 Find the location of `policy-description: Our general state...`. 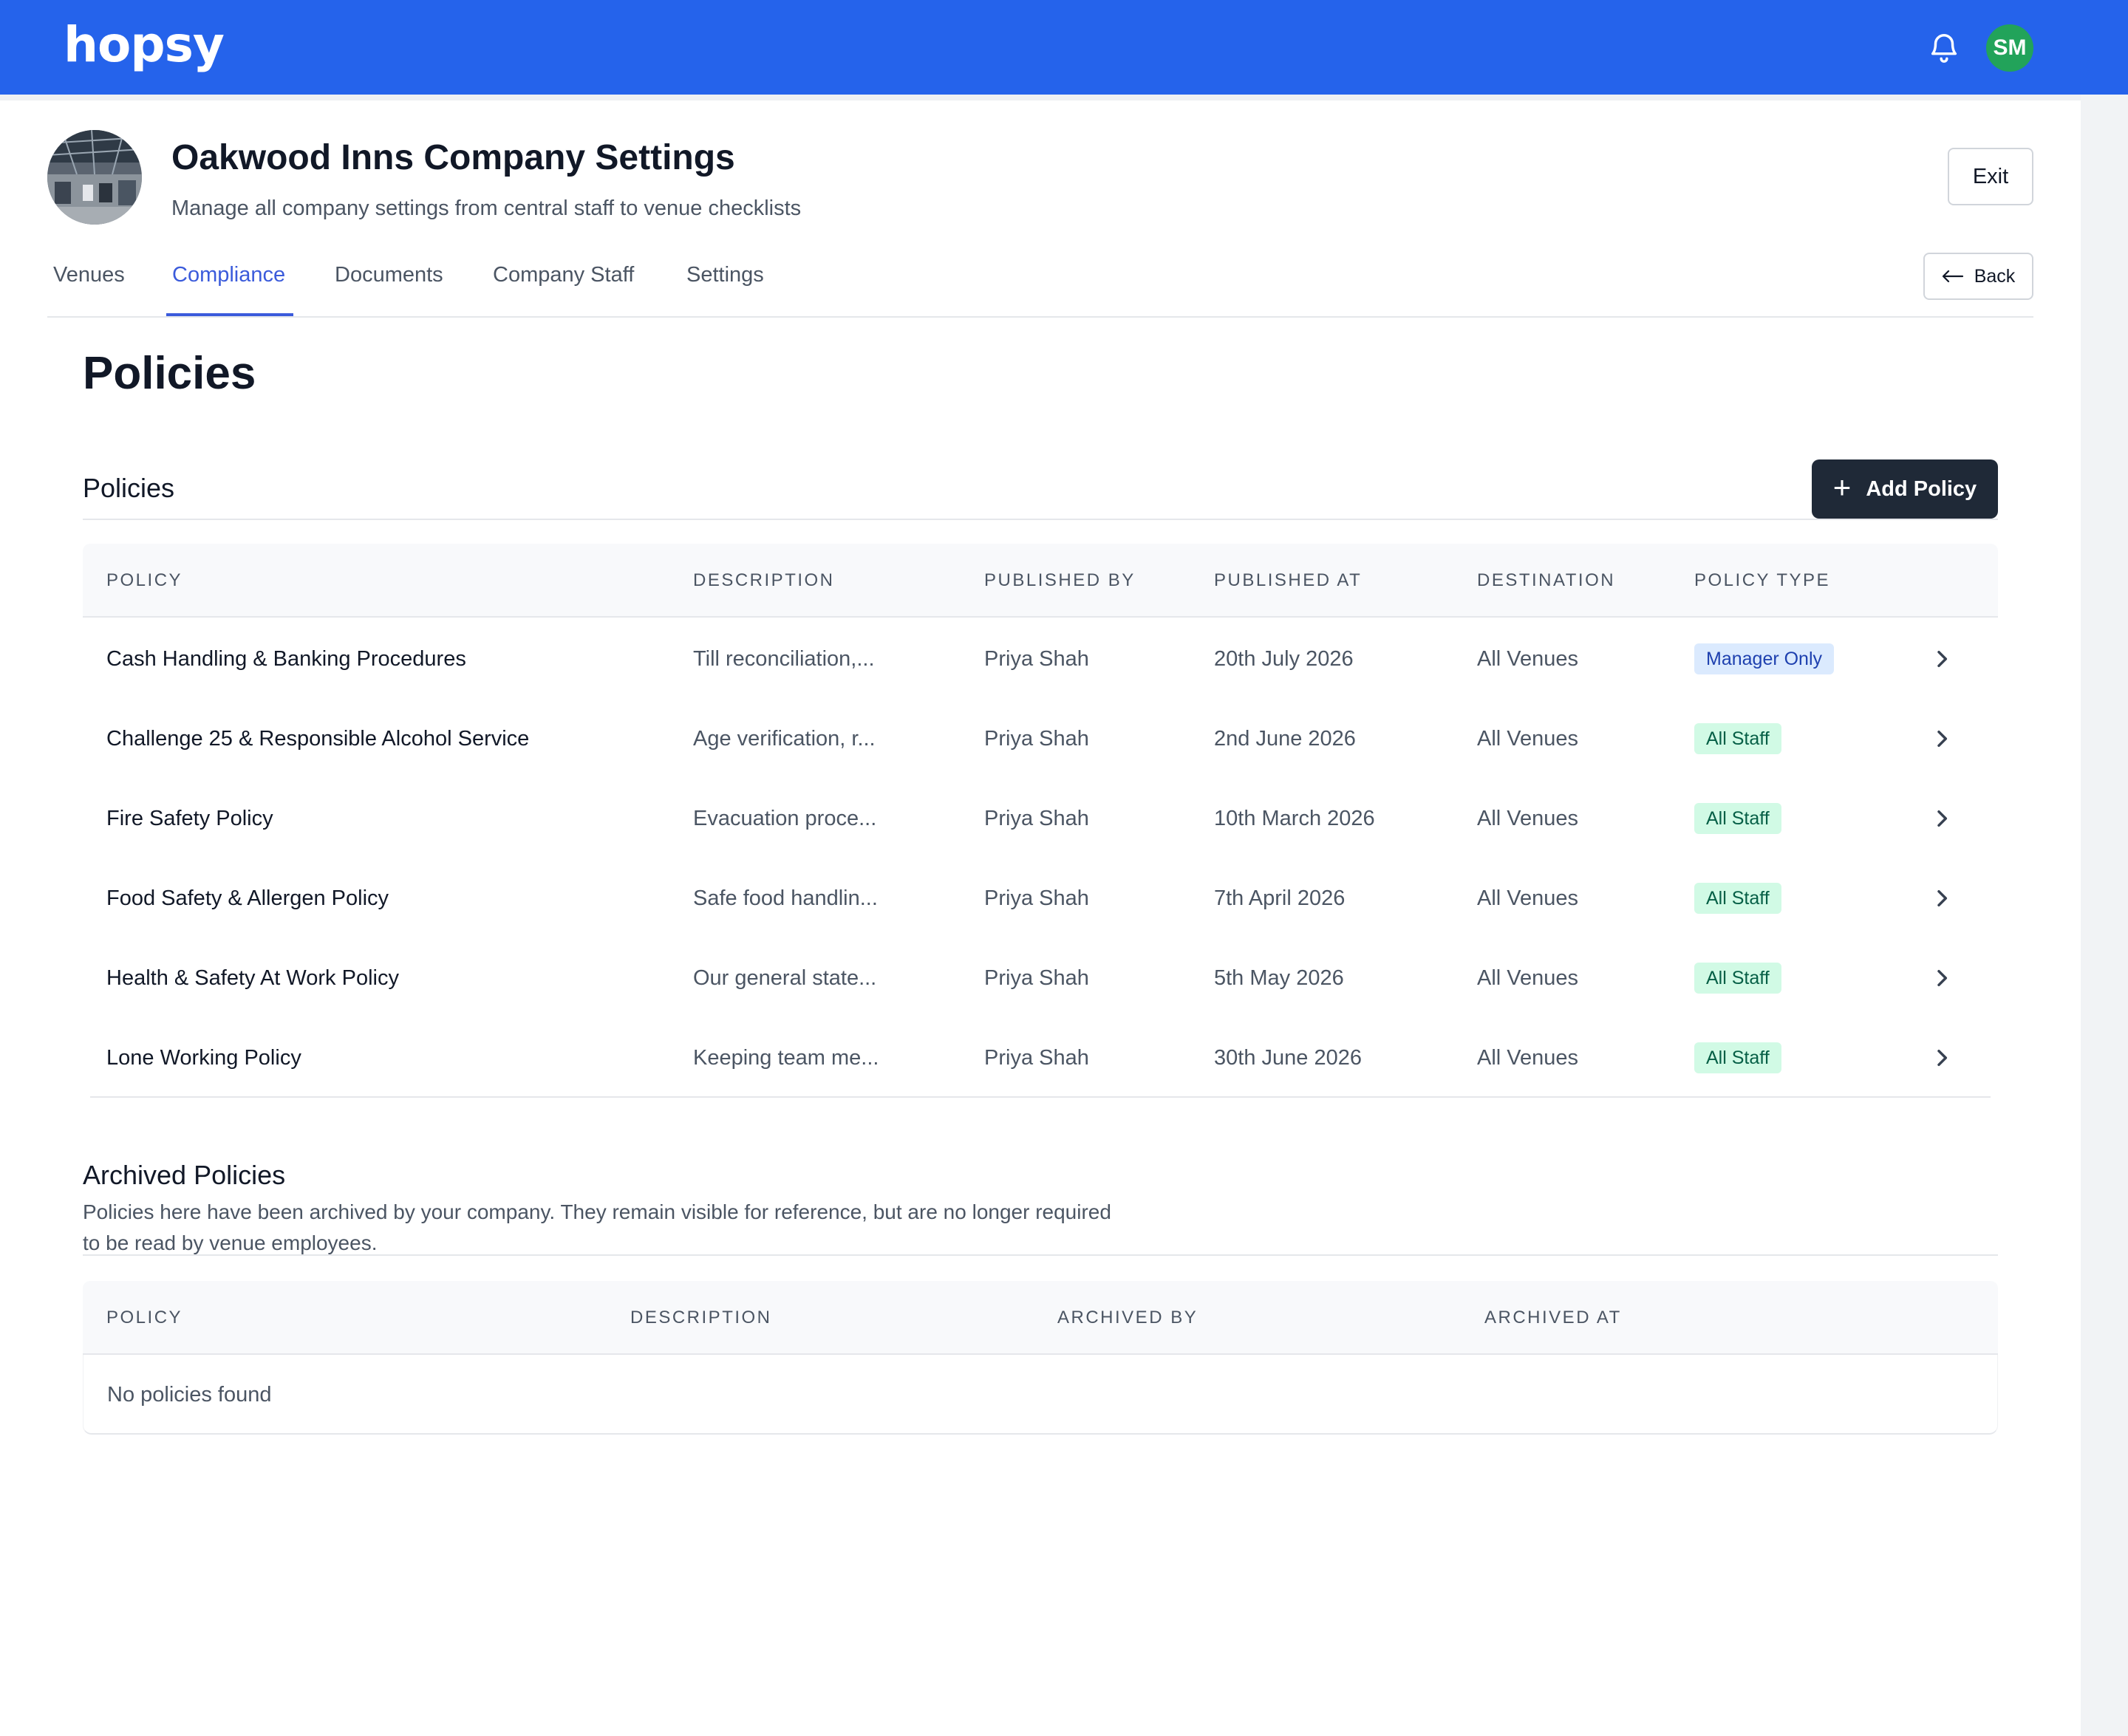

policy-description: Our general state... is located at coordinates (785, 978).